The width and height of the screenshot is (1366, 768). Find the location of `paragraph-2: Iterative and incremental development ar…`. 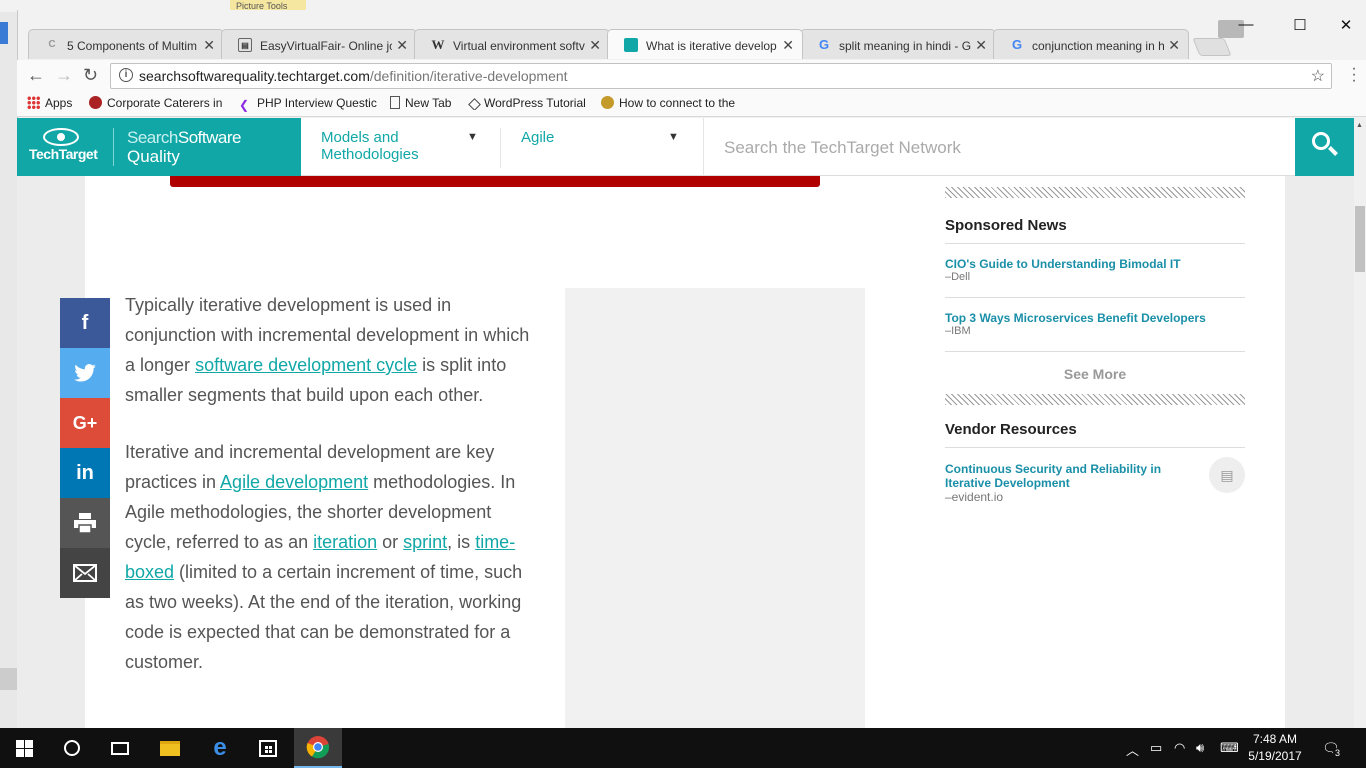

paragraph-2: Iterative and incremental development ar… is located at coordinates (324, 557).